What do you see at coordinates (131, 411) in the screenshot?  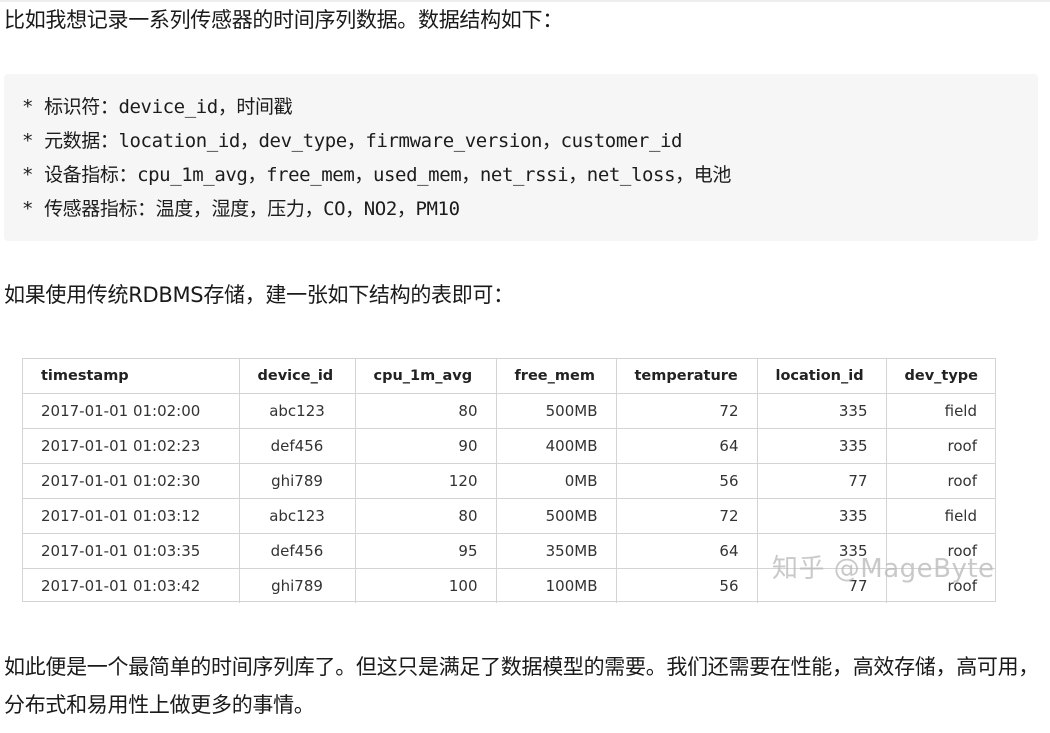 I see `table-cell: 2017-01-01 01:02:00` at bounding box center [131, 411].